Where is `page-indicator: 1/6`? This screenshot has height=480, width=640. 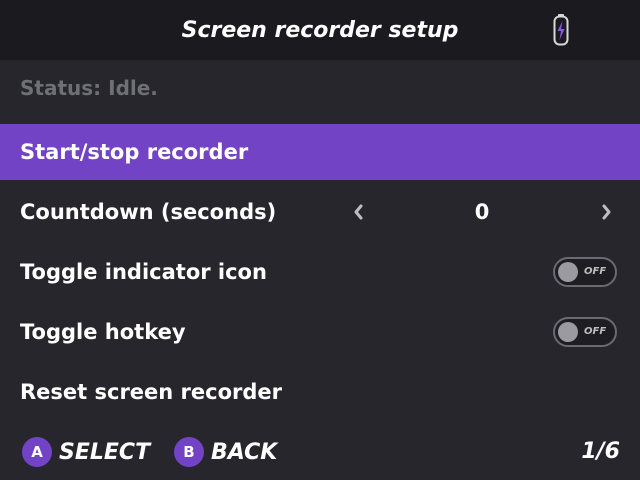
page-indicator: 1/6 is located at coordinates (600, 451).